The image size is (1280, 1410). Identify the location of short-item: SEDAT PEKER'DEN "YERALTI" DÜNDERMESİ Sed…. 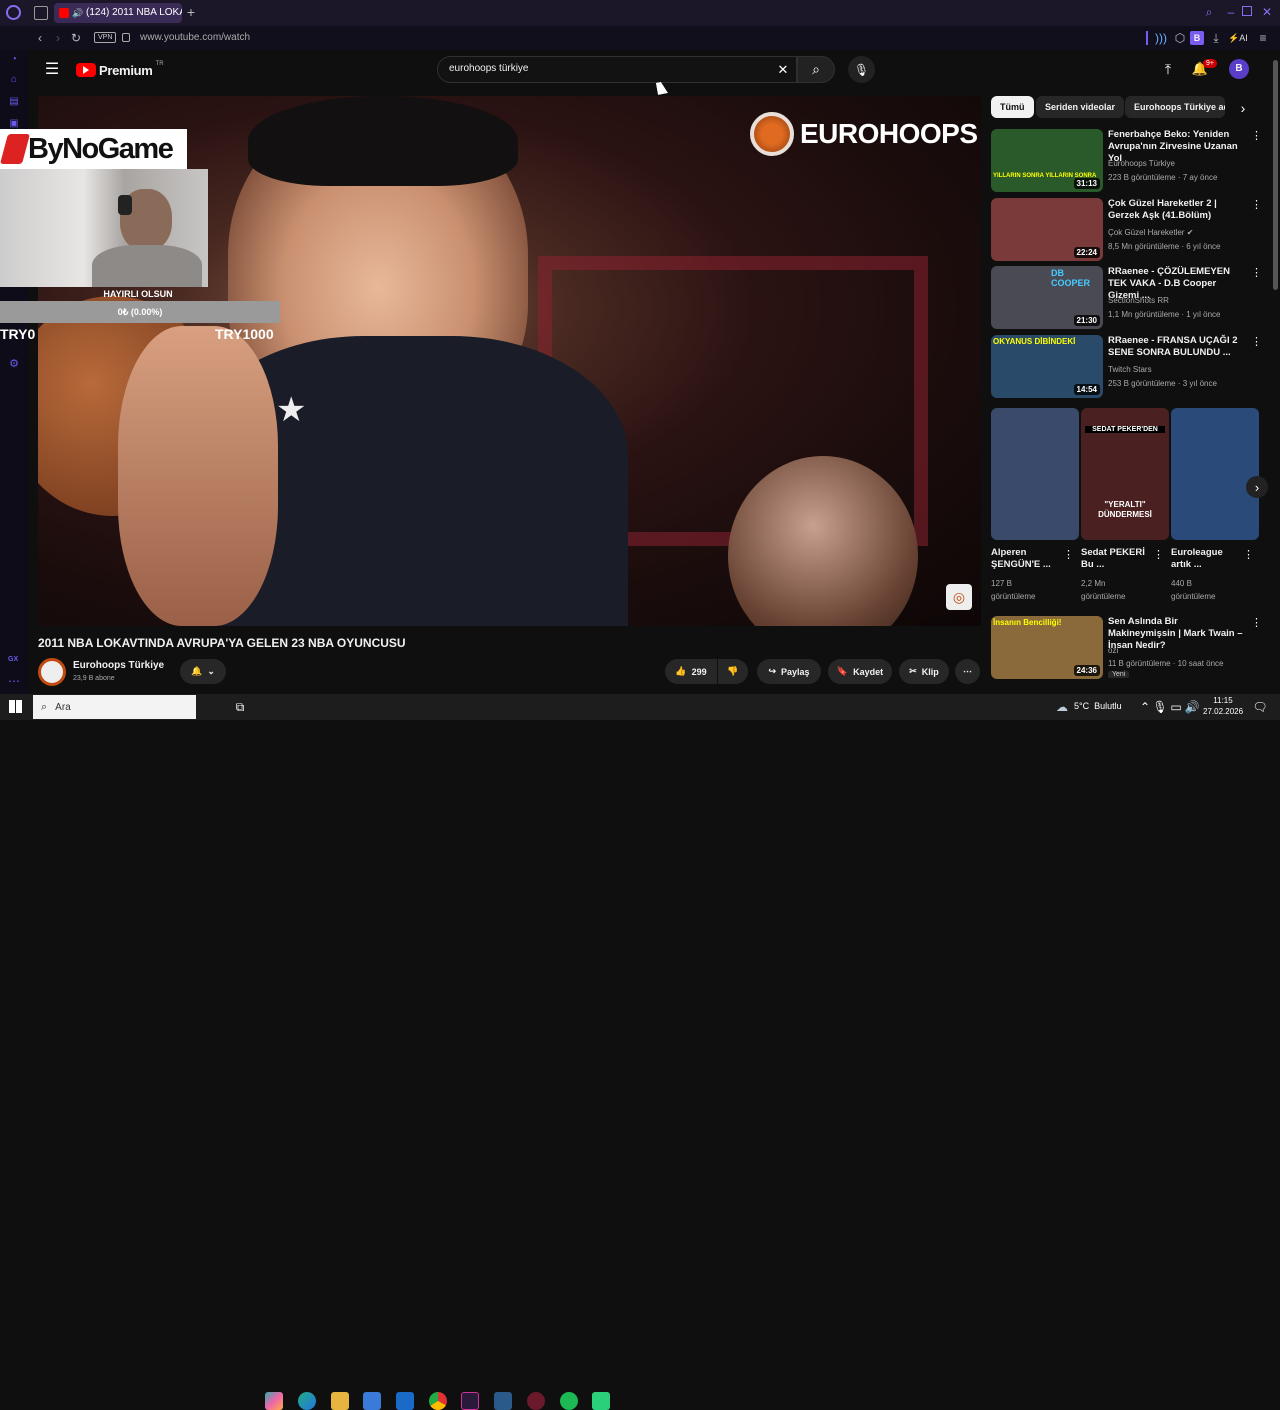
(1125, 508).